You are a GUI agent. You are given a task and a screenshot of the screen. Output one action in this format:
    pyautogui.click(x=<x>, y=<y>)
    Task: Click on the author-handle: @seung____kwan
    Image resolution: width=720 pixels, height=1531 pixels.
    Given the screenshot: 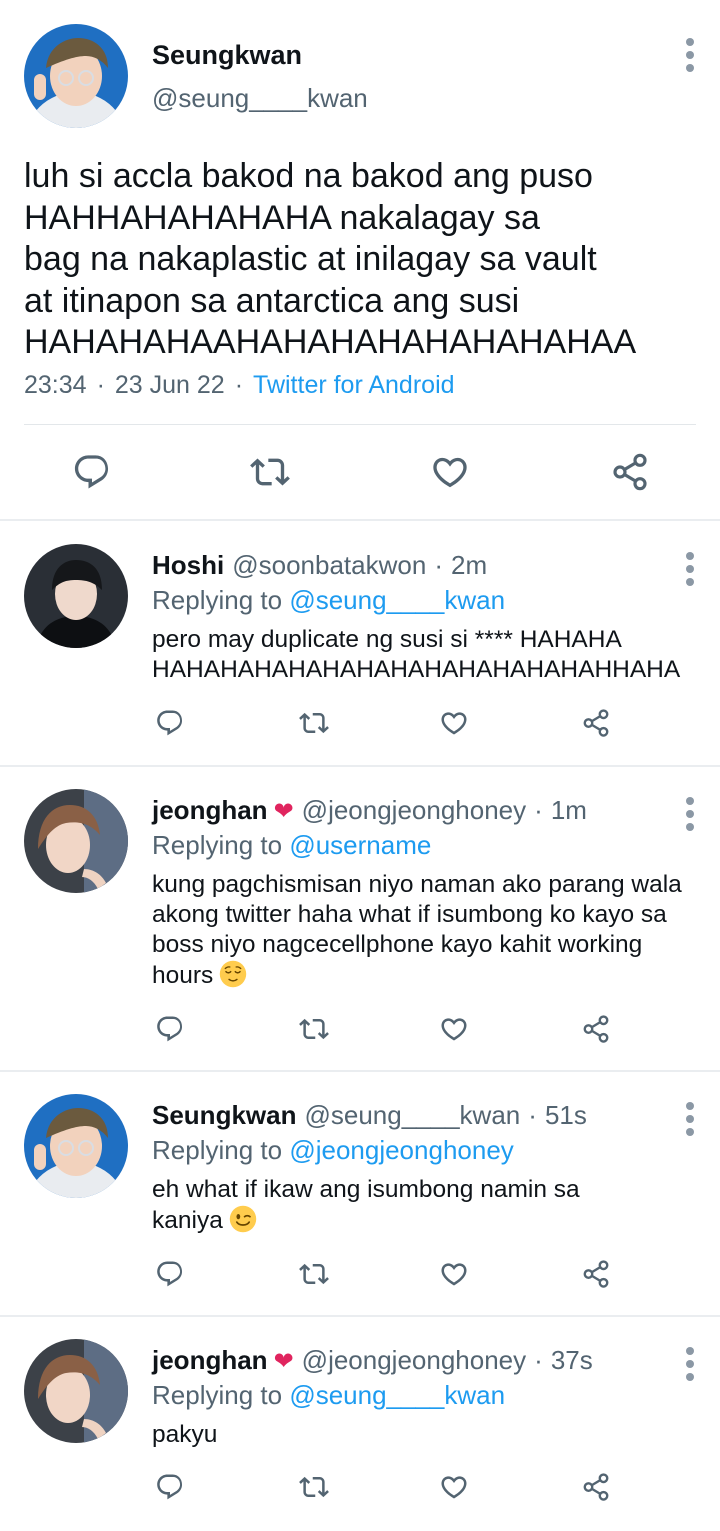 What is the action you would take?
    pyautogui.click(x=260, y=98)
    